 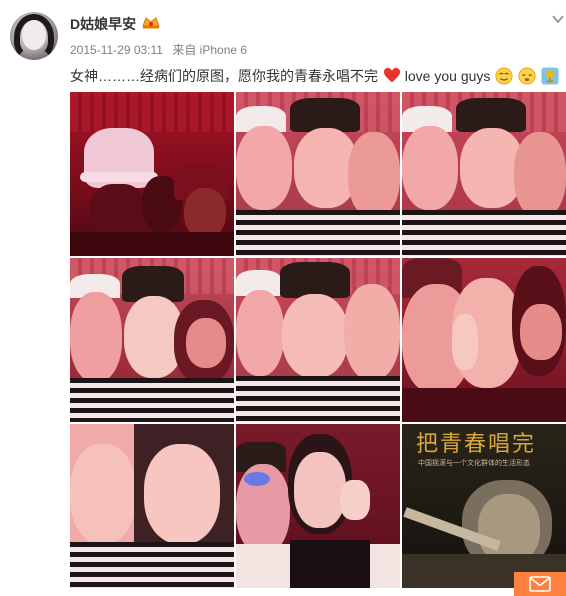 I want to click on book-subtitle: 中国摇滚与一个文化群体的生活形态, so click(x=474, y=463).